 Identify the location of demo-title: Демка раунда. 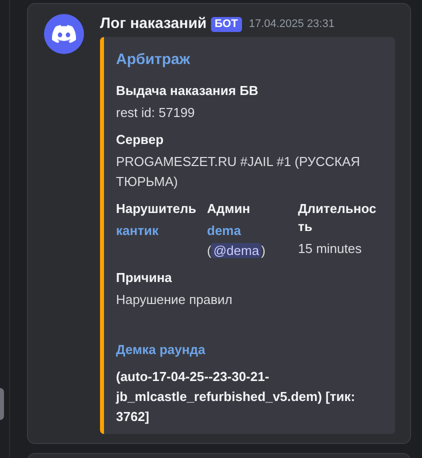
(249, 349).